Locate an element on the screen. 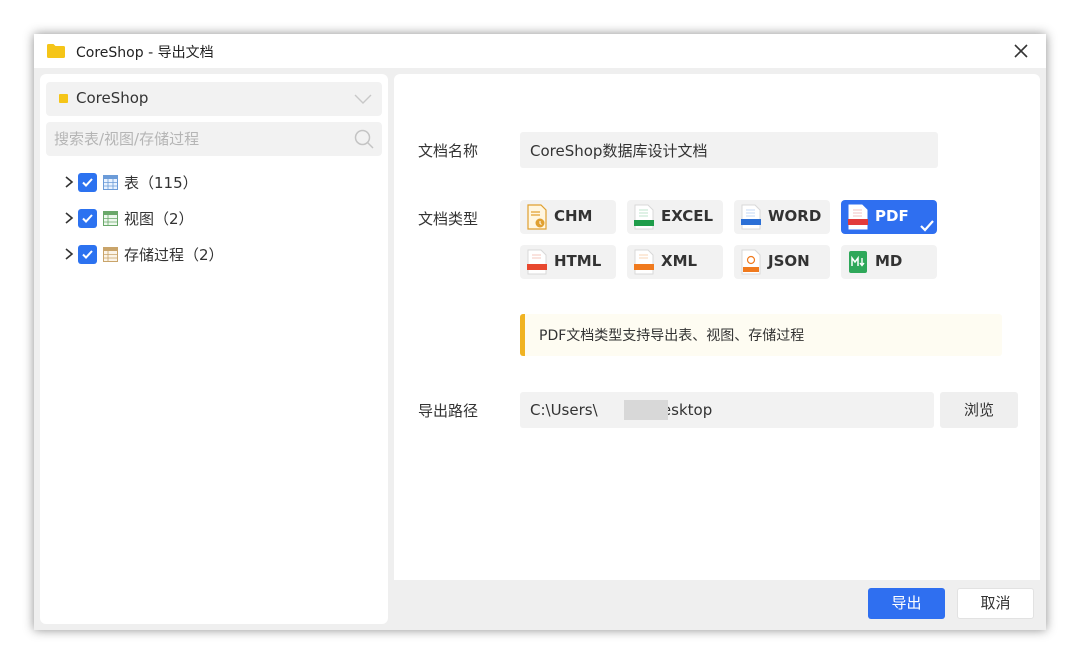  type-json-button: JSON is located at coordinates (782, 262).